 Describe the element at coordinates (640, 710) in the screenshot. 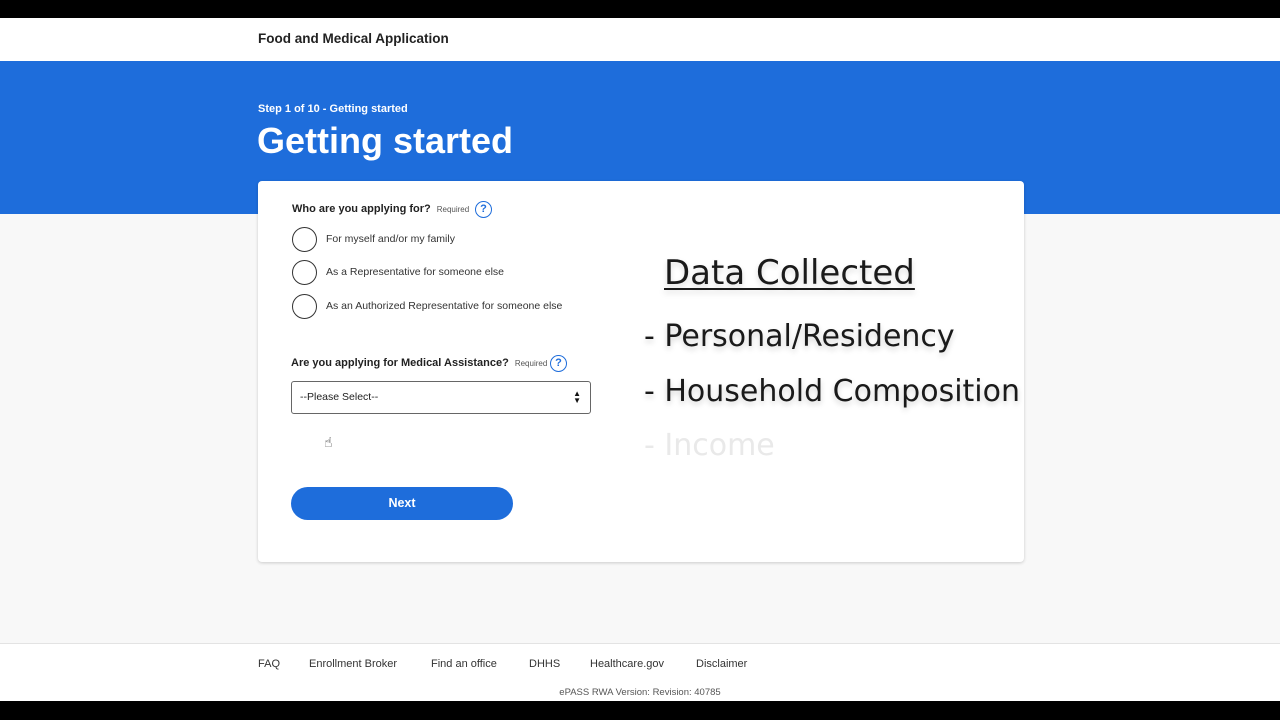

I see `bottom-letterbox` at that location.